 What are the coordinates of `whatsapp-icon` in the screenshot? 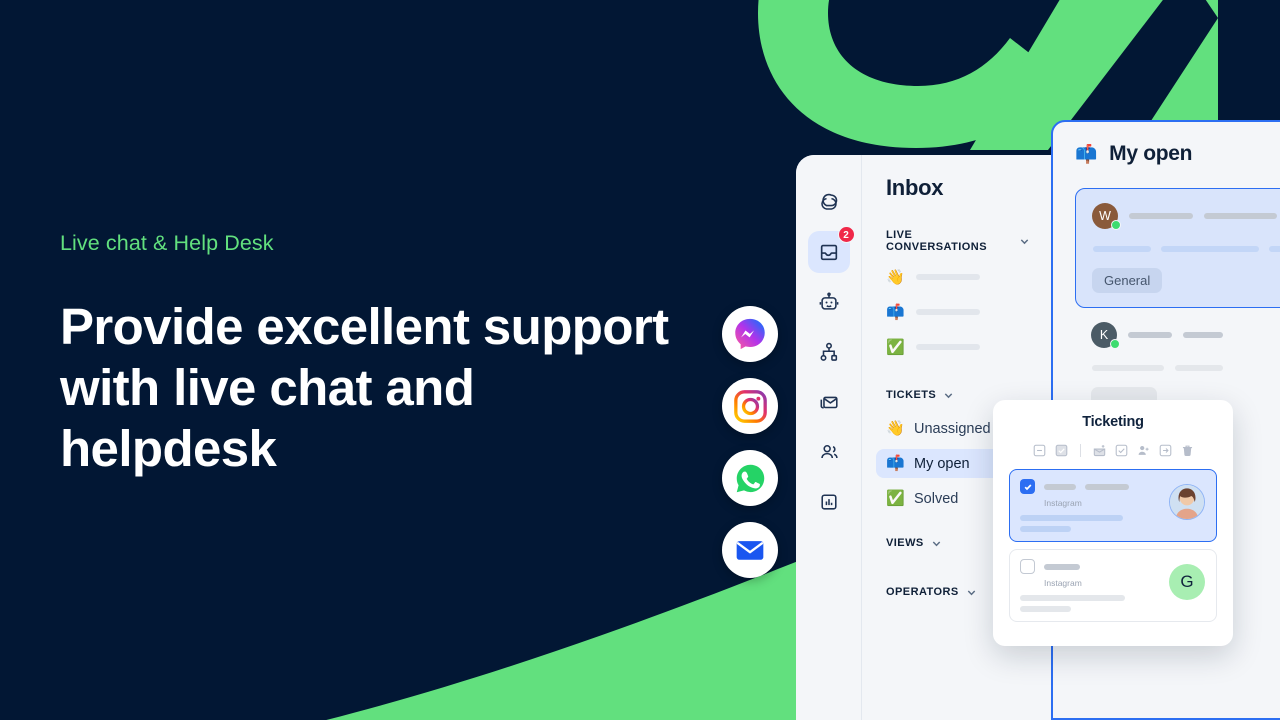 It's located at (750, 478).